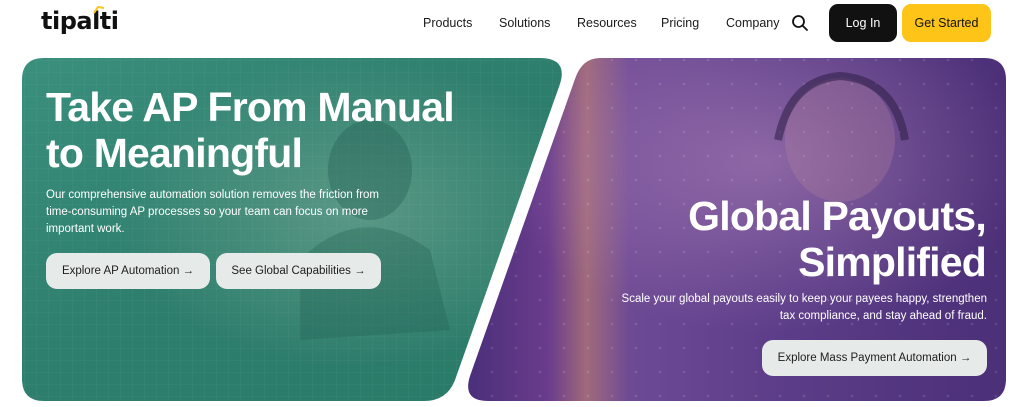 This screenshot has height=407, width=1024. What do you see at coordinates (99, 10) in the screenshot?
I see `logo-accent-icon` at bounding box center [99, 10].